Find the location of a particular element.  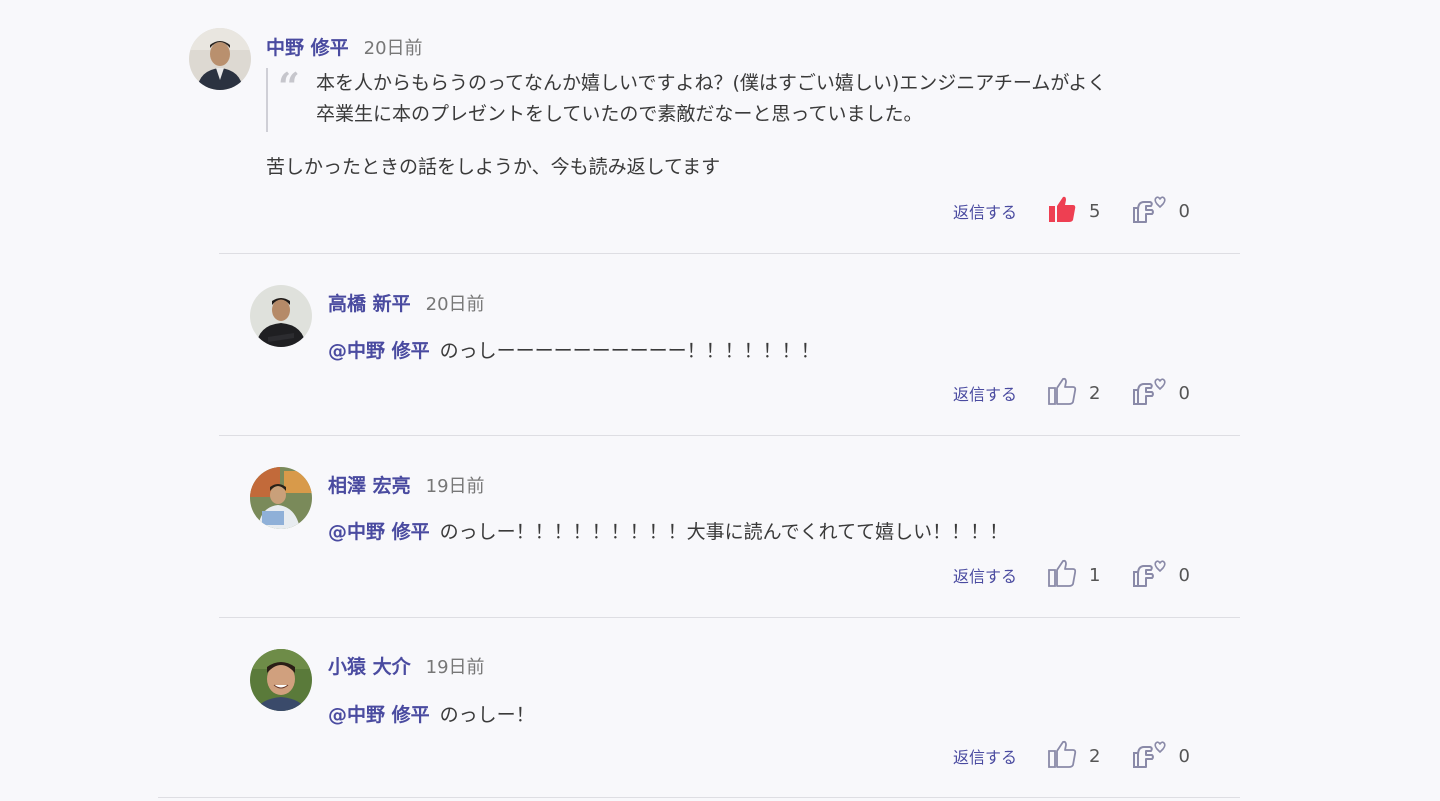

comment-text: 苦しかったときの話をしようか、今も読み返してます is located at coordinates (493, 167).